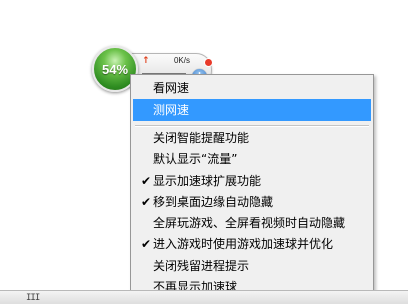 The height and width of the screenshot is (304, 408). What do you see at coordinates (252, 110) in the screenshot?
I see `menu-item-test-speed: 测网速` at bounding box center [252, 110].